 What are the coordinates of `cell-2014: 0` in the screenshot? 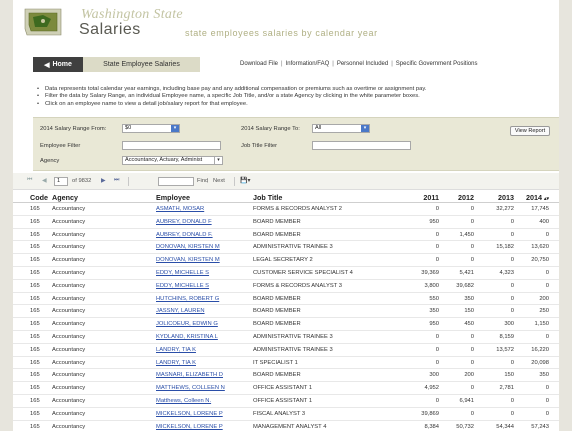 It's located at (547, 336).